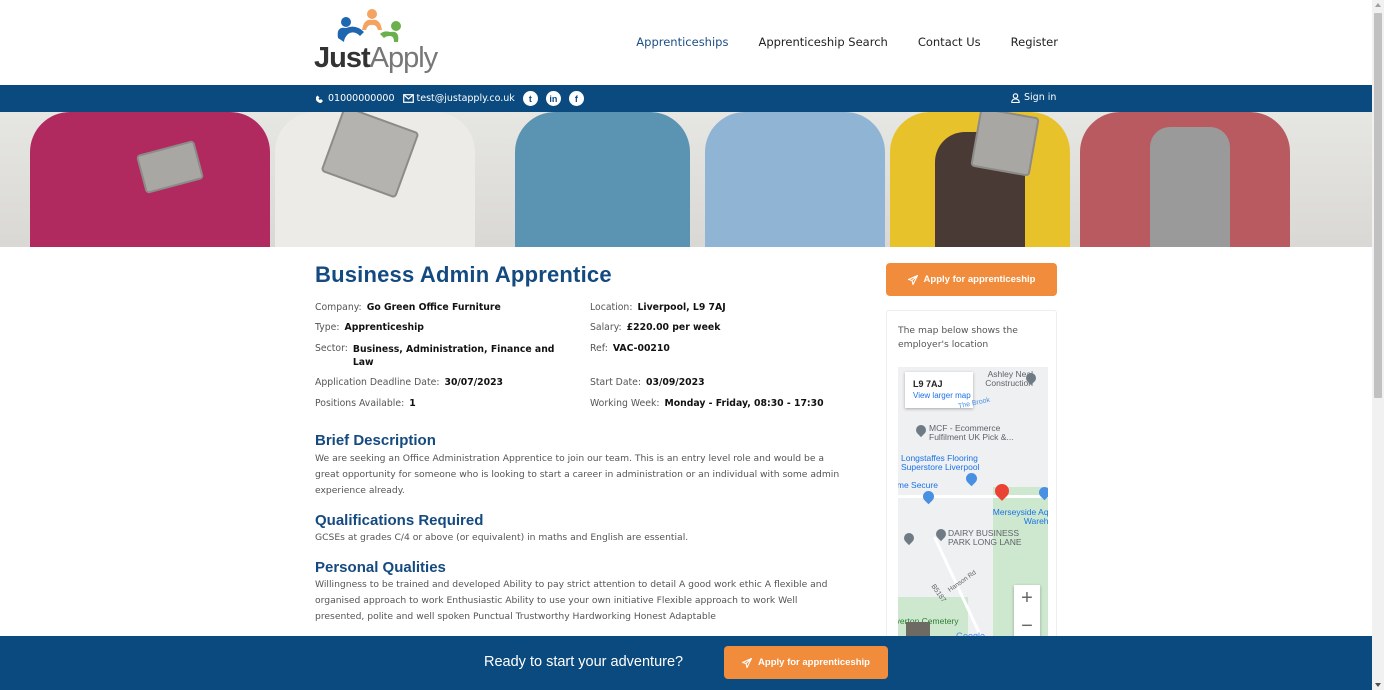  Describe the element at coordinates (553, 98) in the screenshot. I see `linkedin-icon: in` at that location.